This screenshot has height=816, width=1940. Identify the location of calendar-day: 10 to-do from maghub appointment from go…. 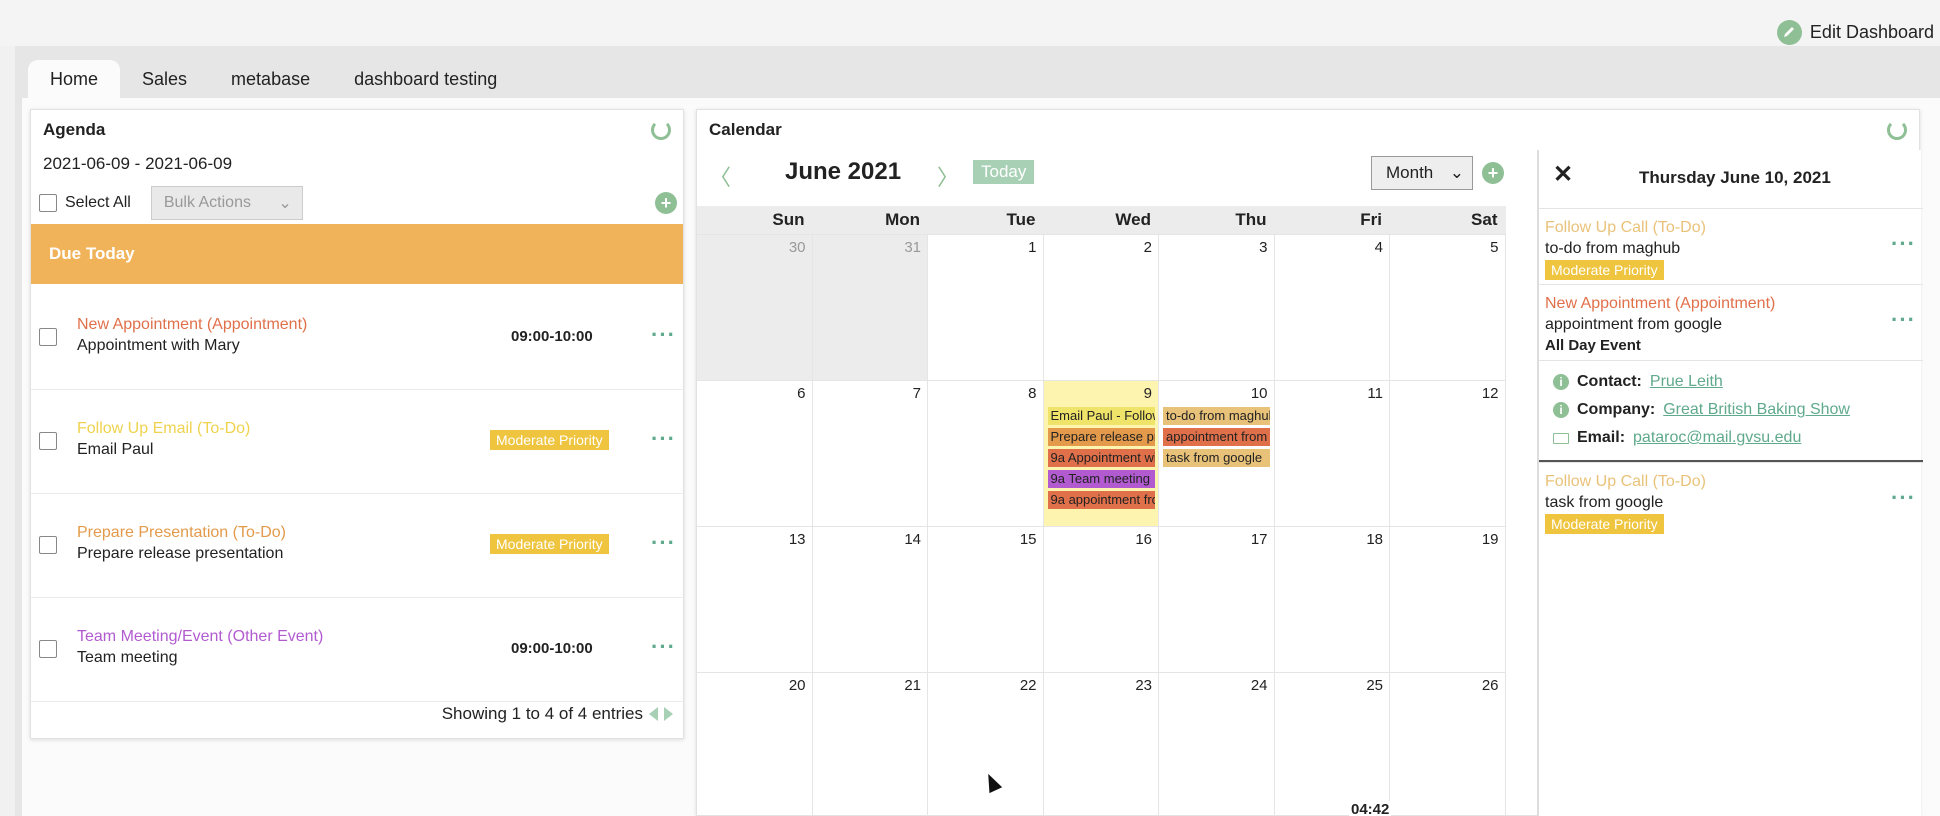
(1217, 453).